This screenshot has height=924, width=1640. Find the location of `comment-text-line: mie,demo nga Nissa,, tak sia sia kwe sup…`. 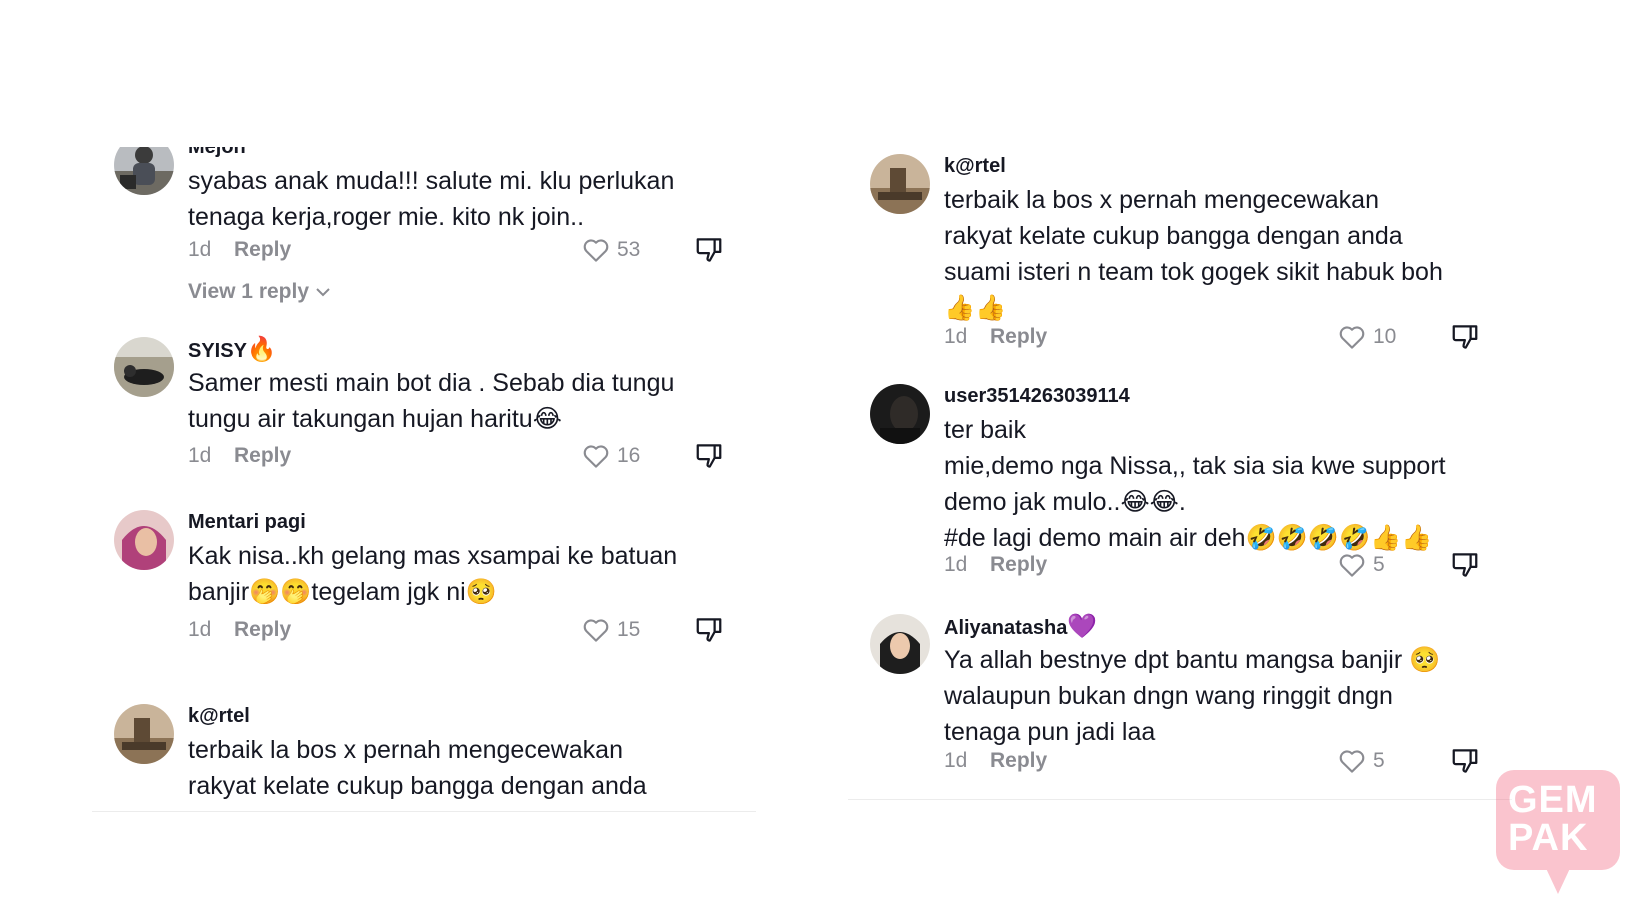

comment-text-line: mie,demo nga Nissa,, tak sia sia kwe sup… is located at coordinates (1195, 466).